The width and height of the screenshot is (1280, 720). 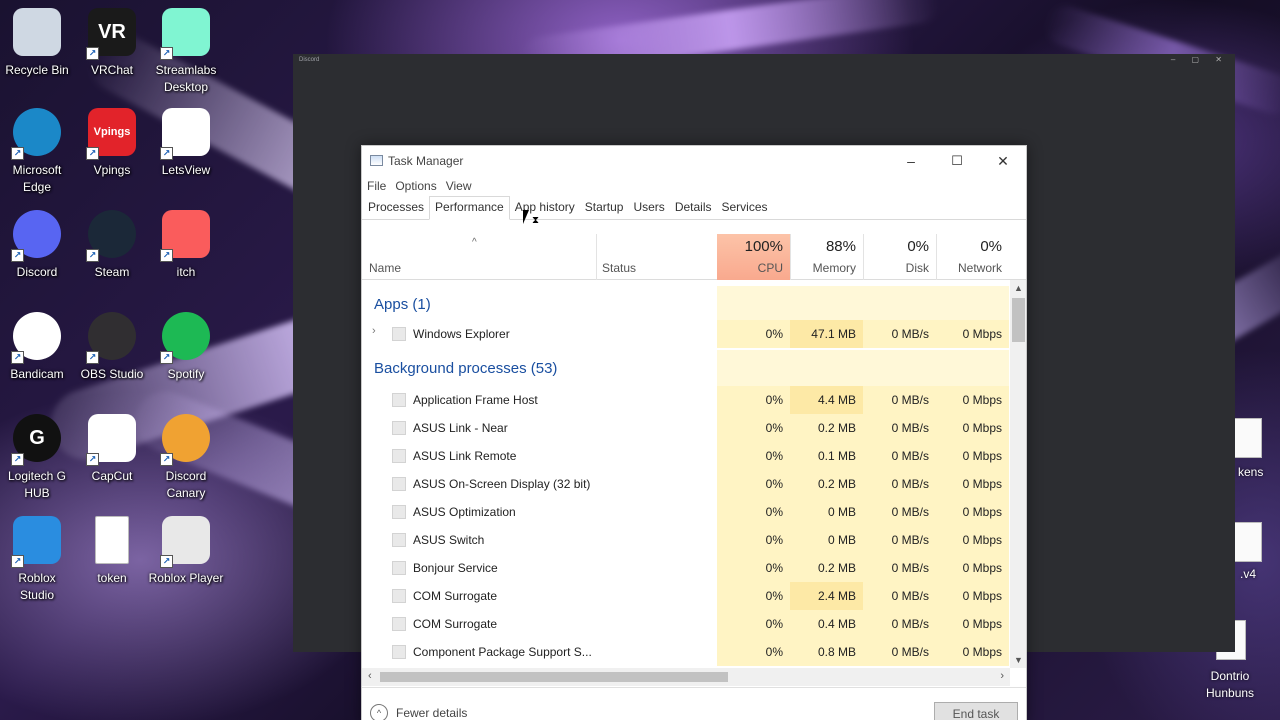 I want to click on process-name: ASUS Link Remote, so click(x=465, y=456).